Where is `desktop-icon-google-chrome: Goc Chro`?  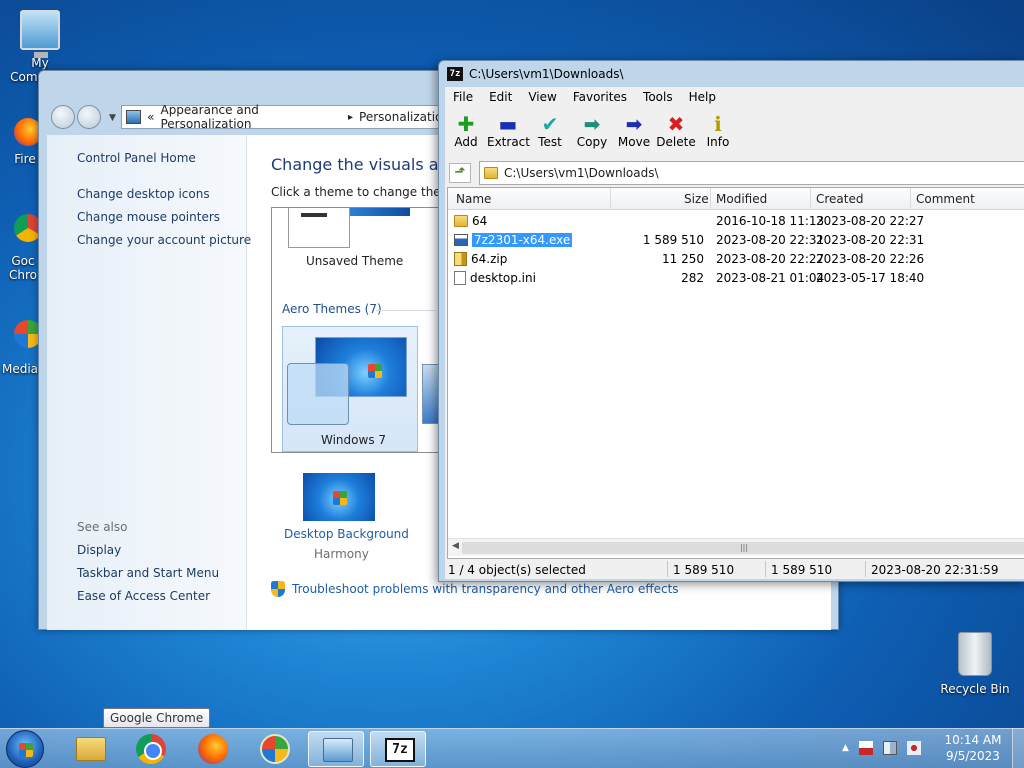
desktop-icon-google-chrome: Goc Chro is located at coordinates (21, 248).